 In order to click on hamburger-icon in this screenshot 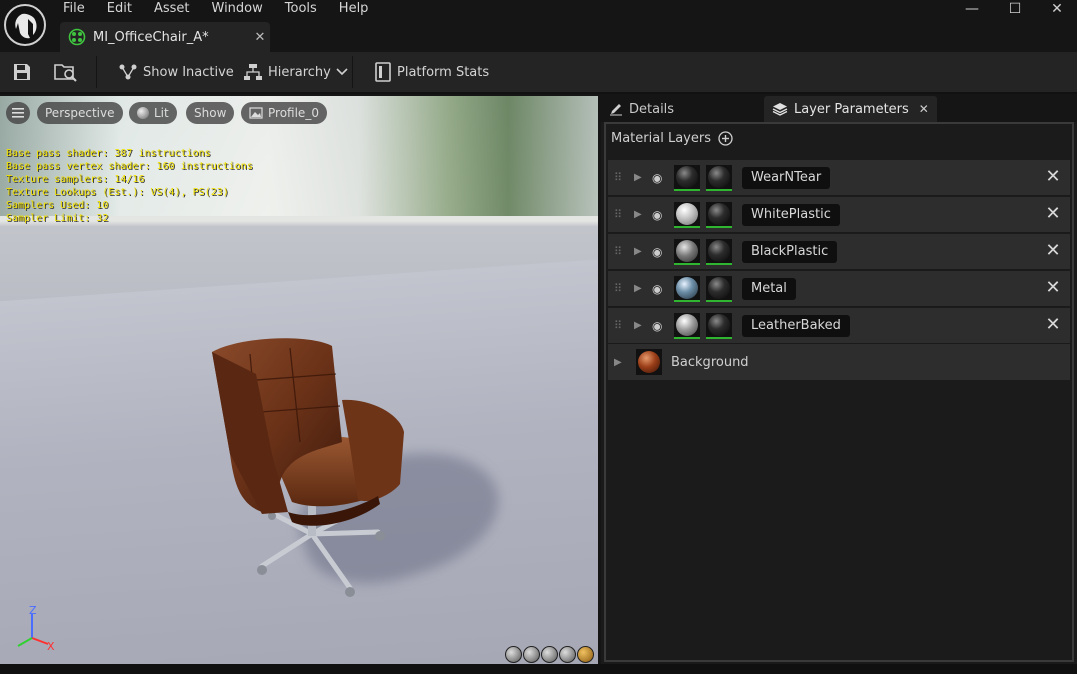, I will do `click(18, 113)`.